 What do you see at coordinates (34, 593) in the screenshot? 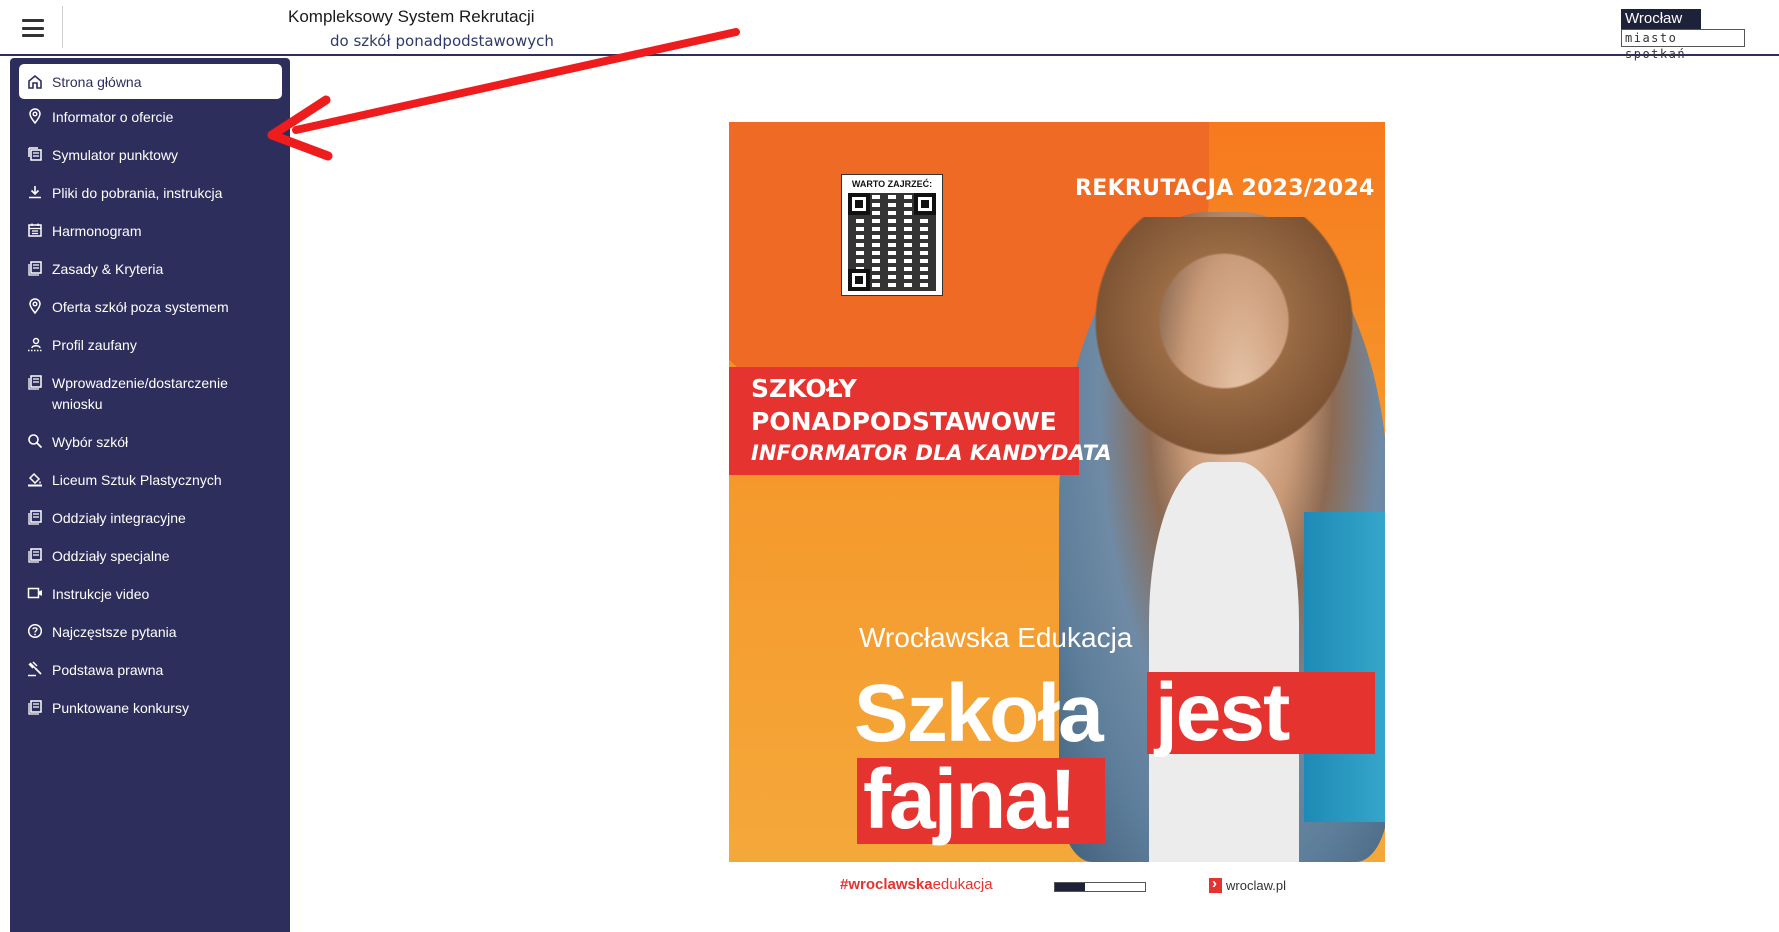
I see `video-icon` at bounding box center [34, 593].